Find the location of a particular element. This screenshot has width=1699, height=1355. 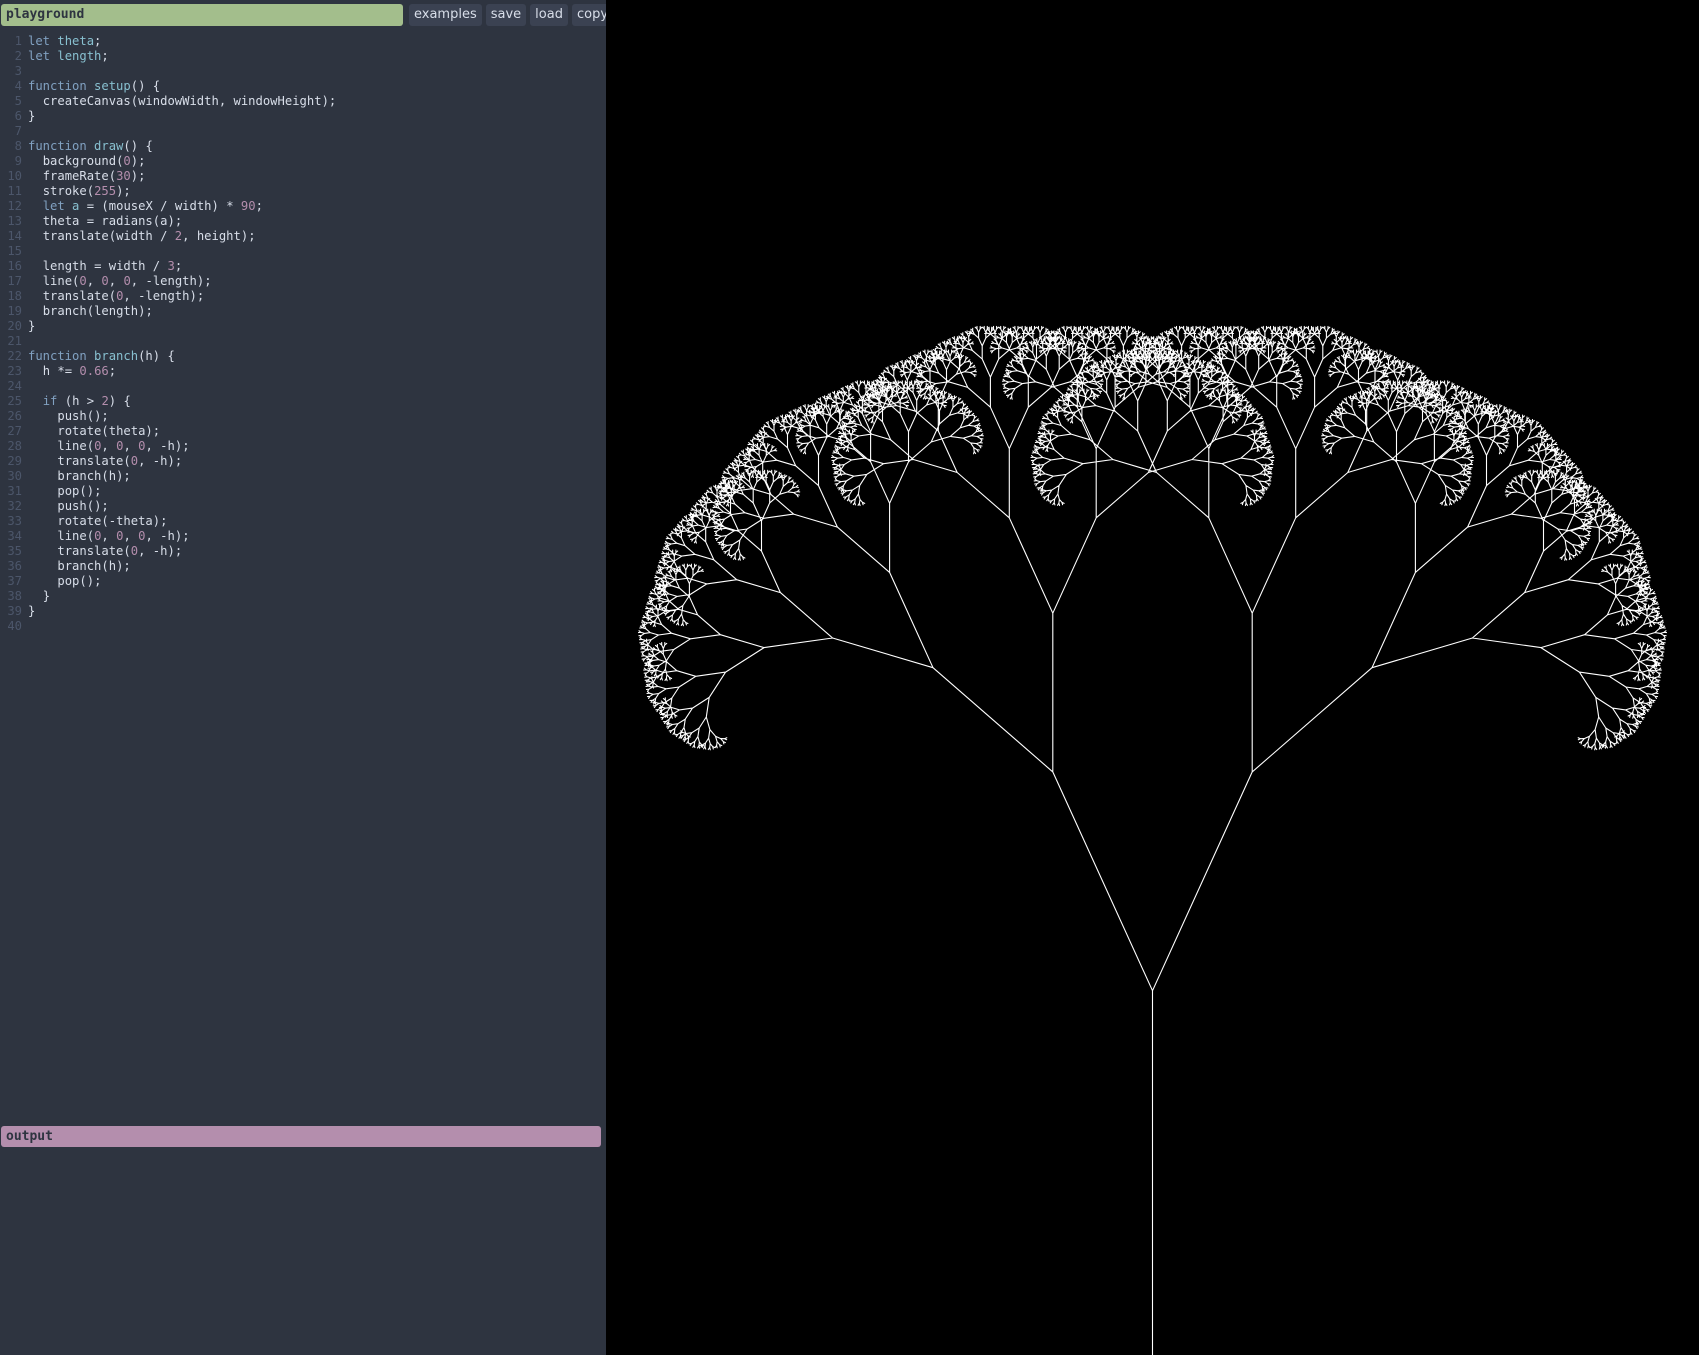

save-button: save is located at coordinates (506, 15).